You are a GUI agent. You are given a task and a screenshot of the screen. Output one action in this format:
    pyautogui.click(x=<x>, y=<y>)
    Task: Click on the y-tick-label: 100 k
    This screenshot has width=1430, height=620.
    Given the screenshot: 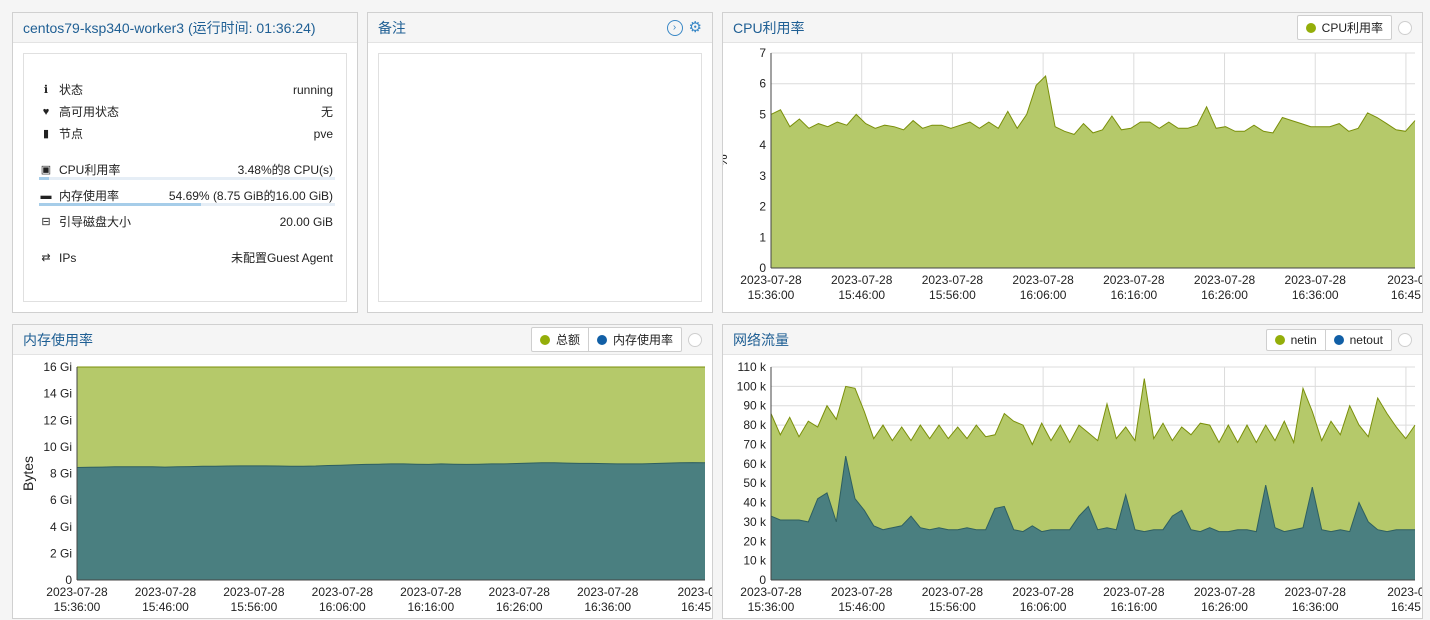 What is the action you would take?
    pyautogui.click(x=752, y=386)
    